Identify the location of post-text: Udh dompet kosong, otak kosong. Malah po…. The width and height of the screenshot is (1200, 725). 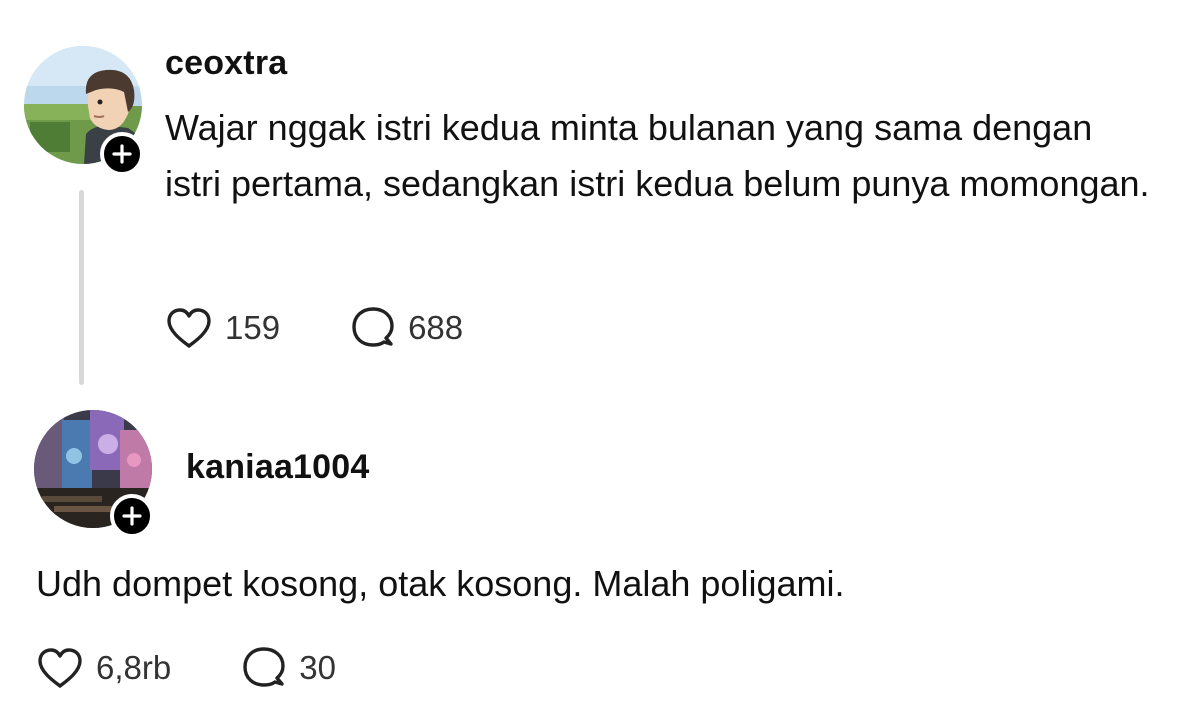
(440, 583).